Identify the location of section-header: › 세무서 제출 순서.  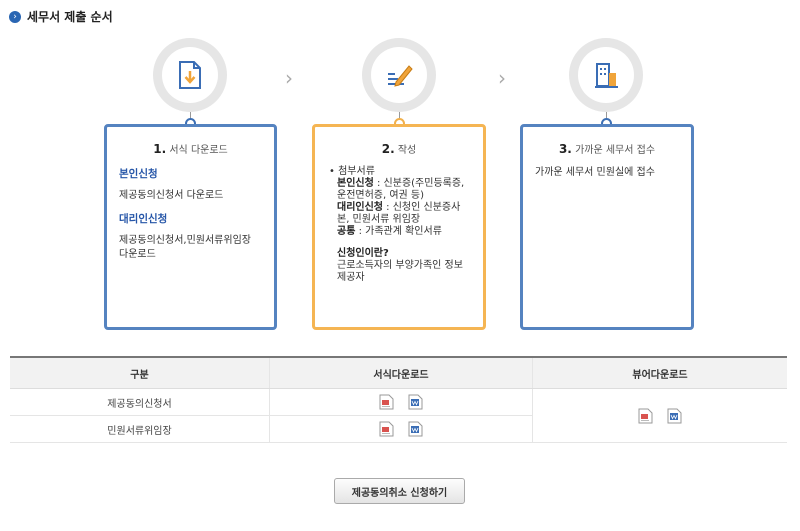
(61, 16).